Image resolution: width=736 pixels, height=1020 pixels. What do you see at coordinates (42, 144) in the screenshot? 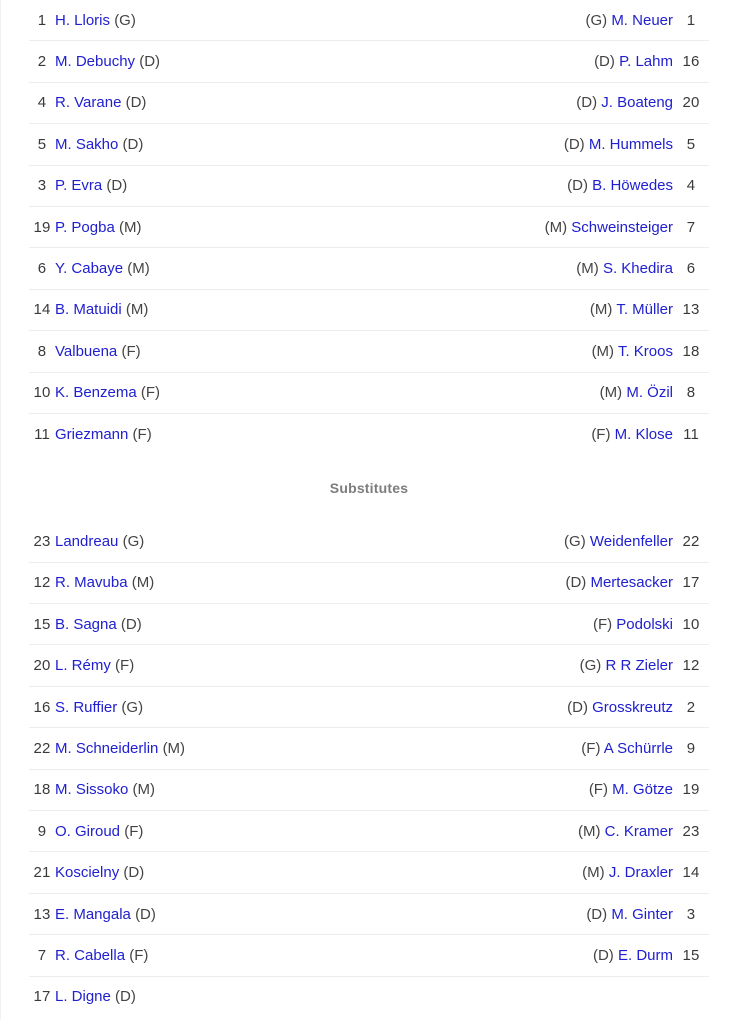
I see `home-player-number: 5` at bounding box center [42, 144].